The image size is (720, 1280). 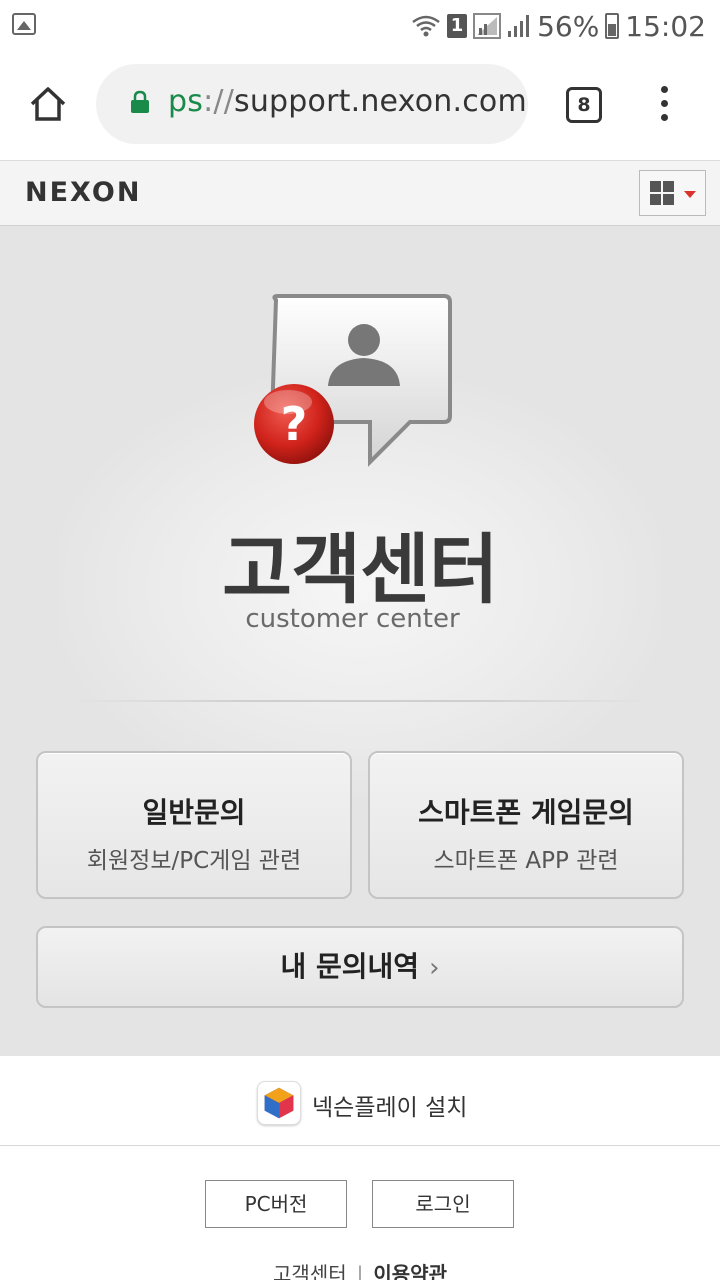 What do you see at coordinates (360, 26) in the screenshot?
I see `status-bar: 1 56% 15:02` at bounding box center [360, 26].